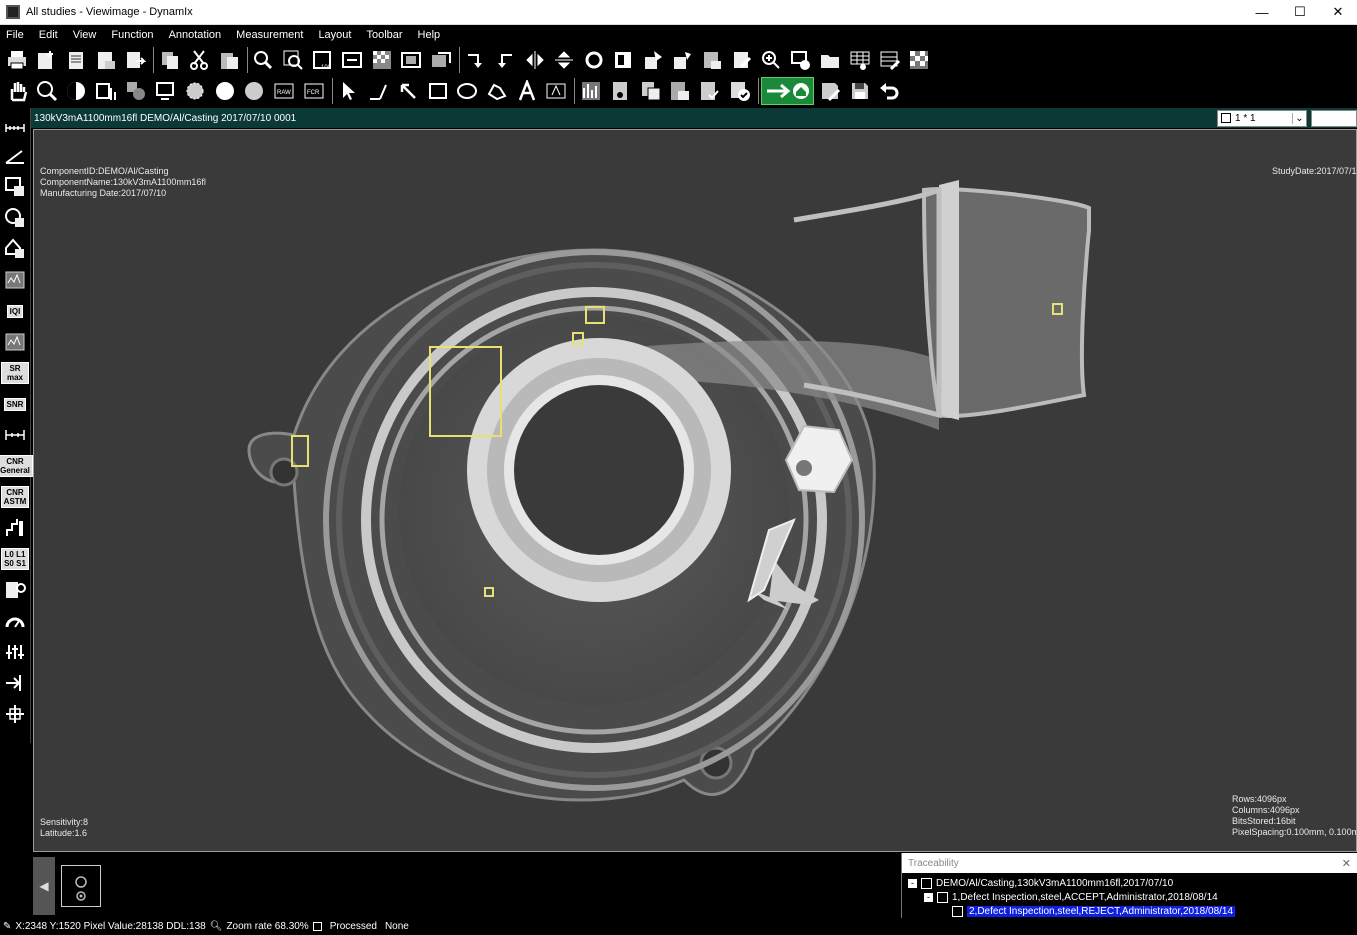 The height and width of the screenshot is (935, 1357). What do you see at coordinates (594, 60) in the screenshot?
I see `rotate-free-icon` at bounding box center [594, 60].